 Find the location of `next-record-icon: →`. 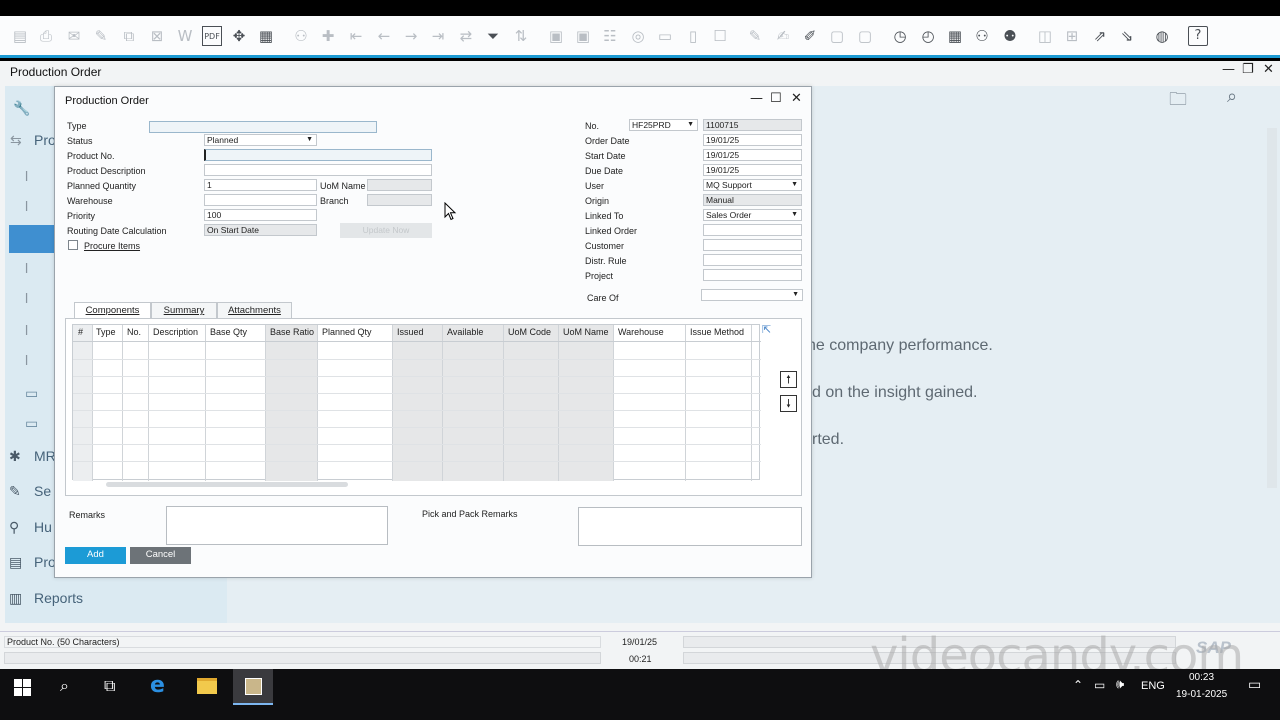

next-record-icon: → is located at coordinates (411, 36).